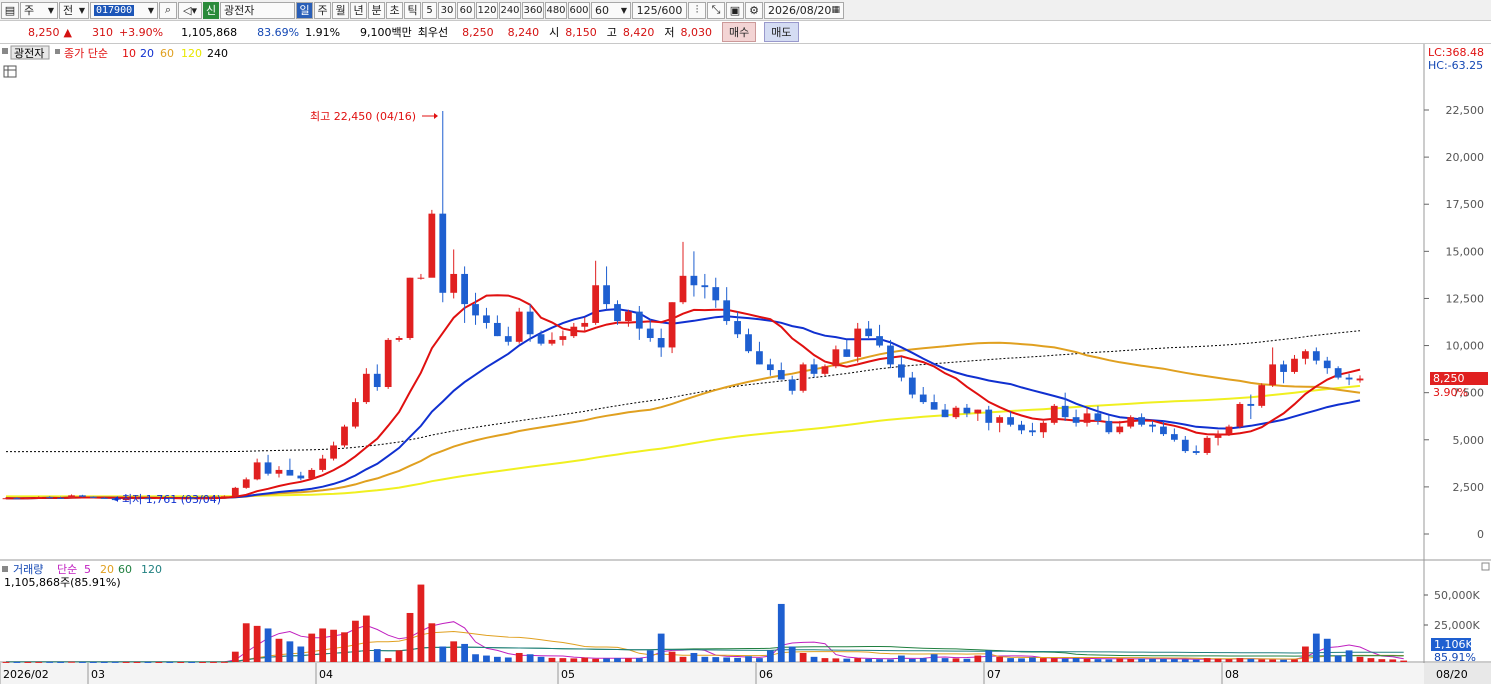  I want to click on volume-current-pct: 85.91%, so click(1455, 657).